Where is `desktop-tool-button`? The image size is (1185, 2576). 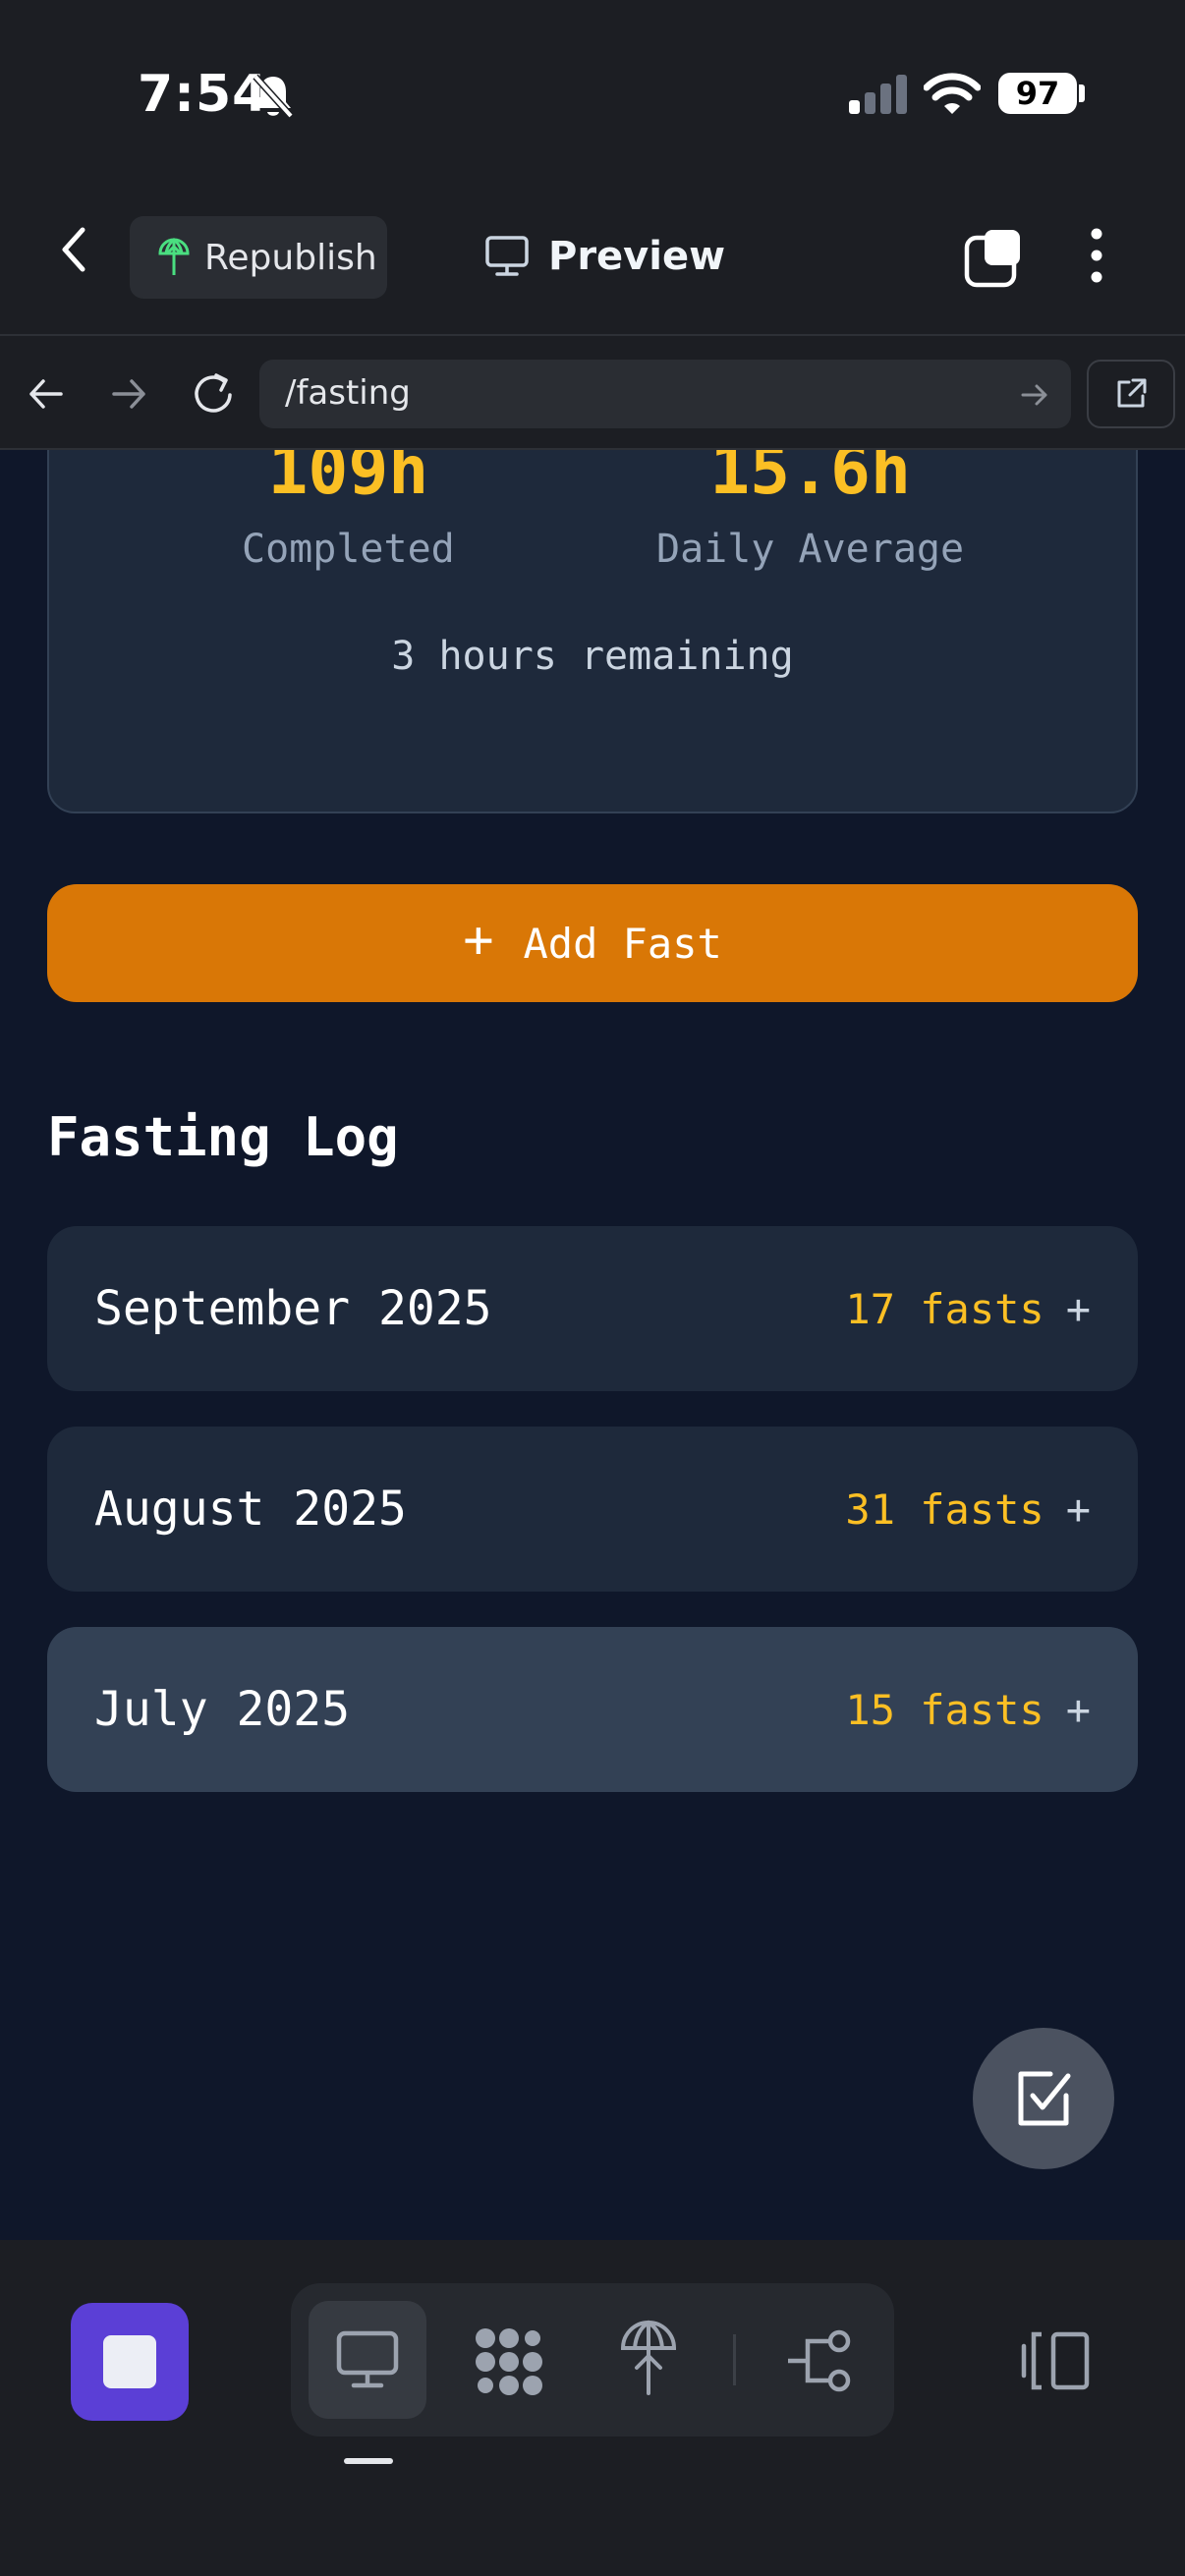
desktop-tool-button is located at coordinates (368, 2360).